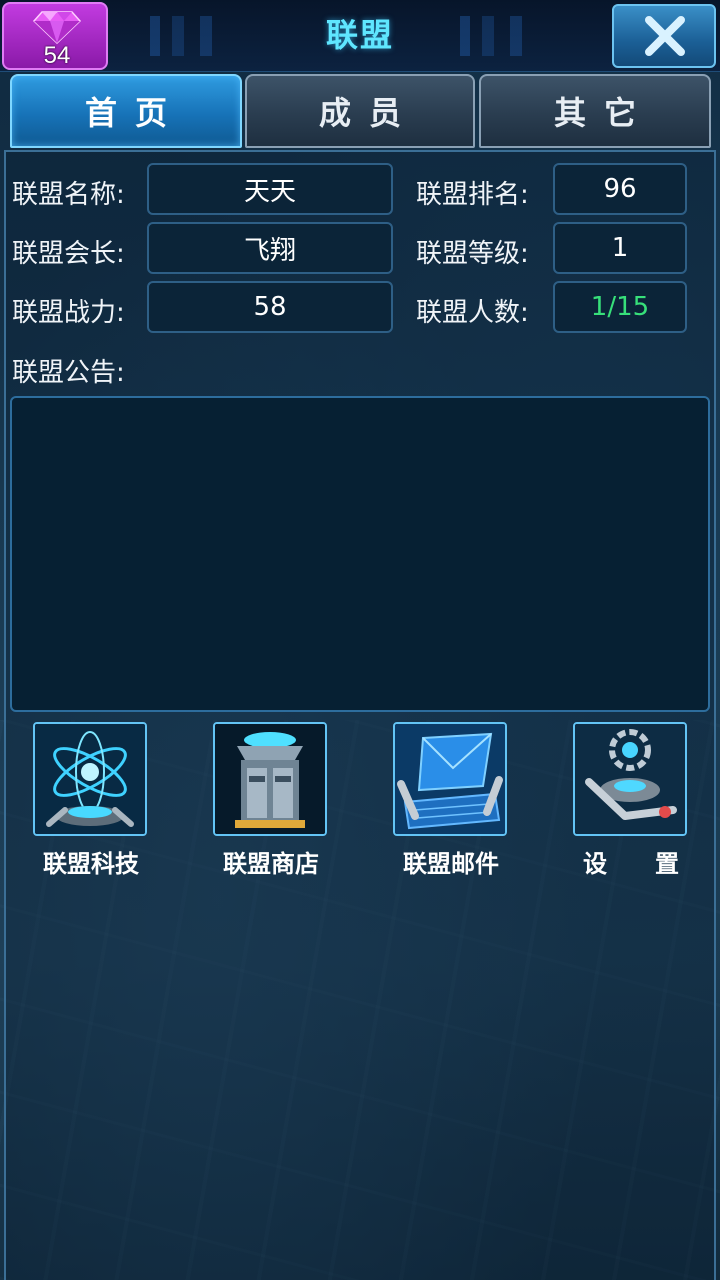  I want to click on shop-building-icon, so click(270, 779).